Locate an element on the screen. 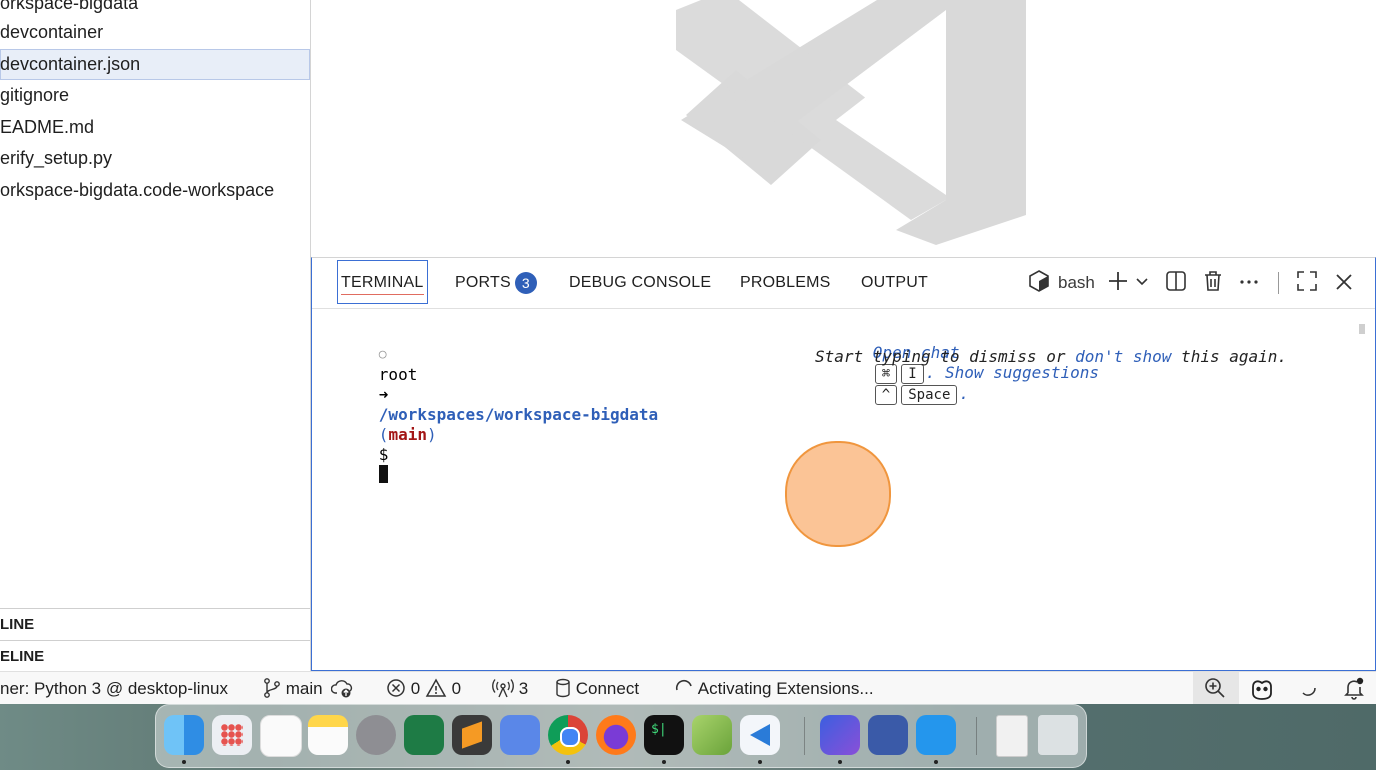 The width and height of the screenshot is (1376, 770). tree-item-label: EADME.md is located at coordinates (47, 127).